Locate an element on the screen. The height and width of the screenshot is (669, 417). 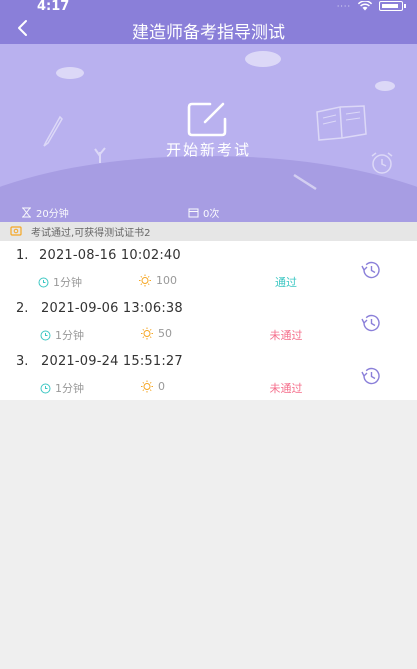
notice-text: 考试通过,可获得测试证书2 is located at coordinates (91, 233).